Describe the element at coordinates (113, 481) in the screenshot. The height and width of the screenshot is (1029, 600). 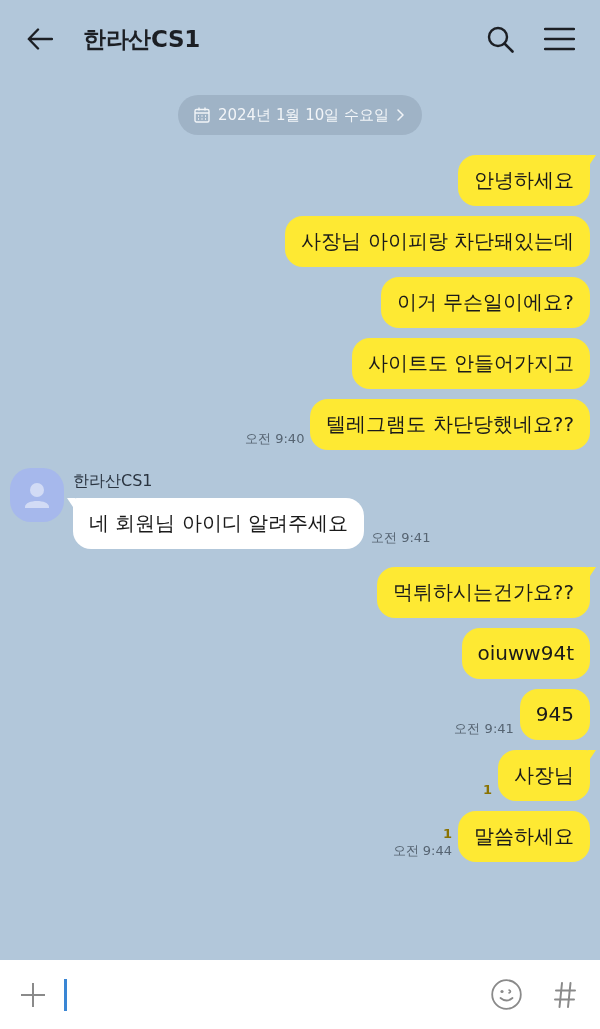
I see `sender-name: 한라산CS1` at that location.